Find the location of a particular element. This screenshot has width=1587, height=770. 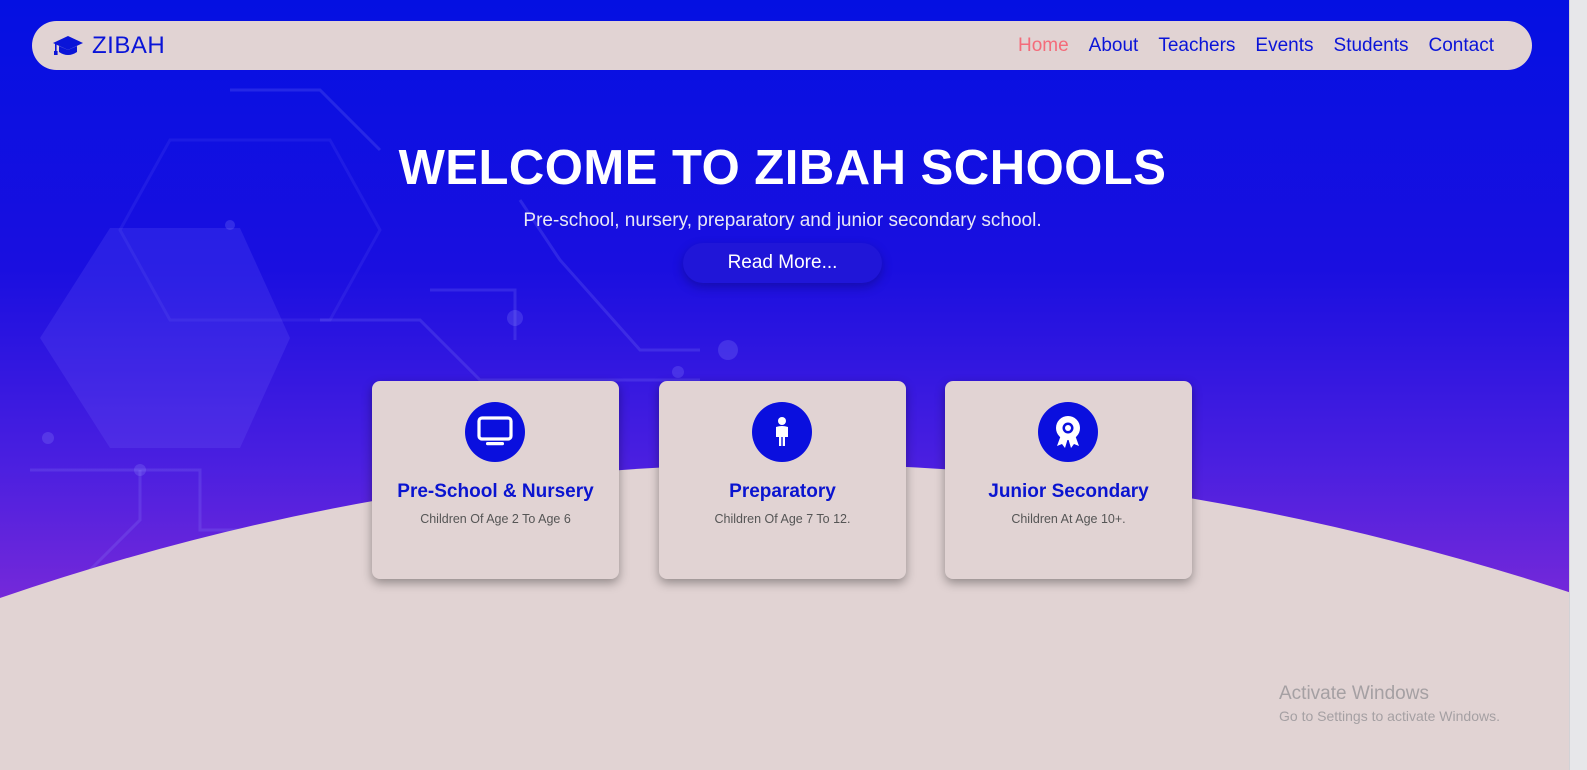

nav-link-about: About is located at coordinates (1114, 46).